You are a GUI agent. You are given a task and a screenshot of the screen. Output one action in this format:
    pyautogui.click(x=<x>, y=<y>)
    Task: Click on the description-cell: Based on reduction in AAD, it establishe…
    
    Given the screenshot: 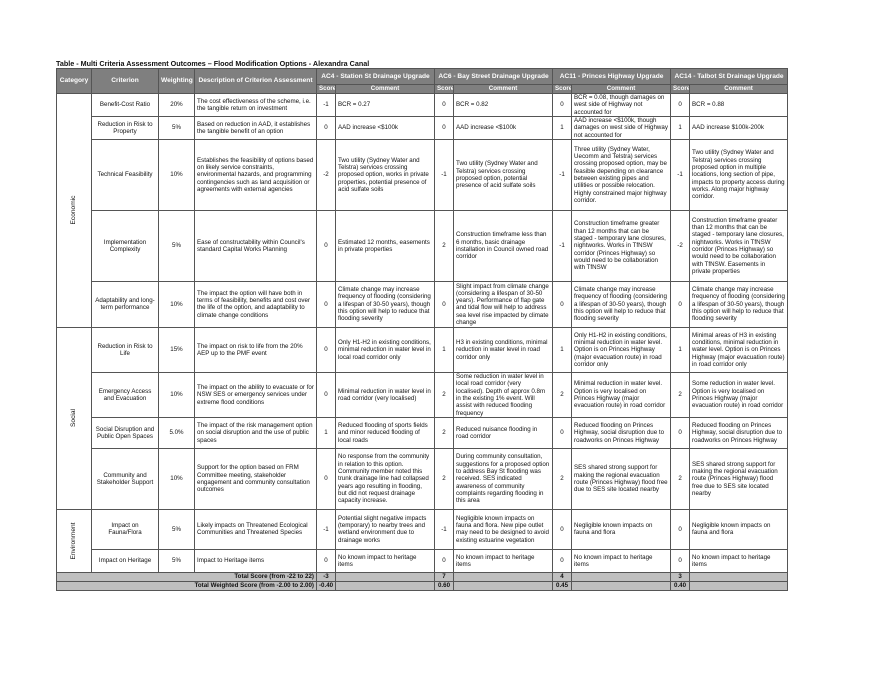 What is the action you would take?
    pyautogui.click(x=255, y=128)
    